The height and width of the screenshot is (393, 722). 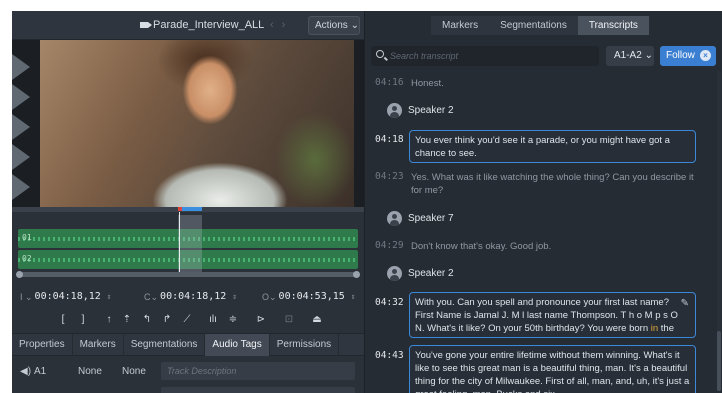 What do you see at coordinates (63, 320) in the screenshot?
I see `mark-in-button: [` at bounding box center [63, 320].